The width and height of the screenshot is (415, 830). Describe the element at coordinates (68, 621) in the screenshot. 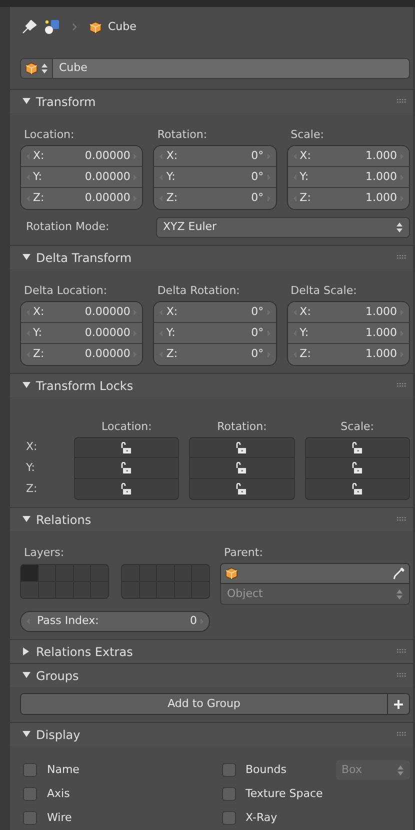

I see `field-label: Pass Index:` at that location.